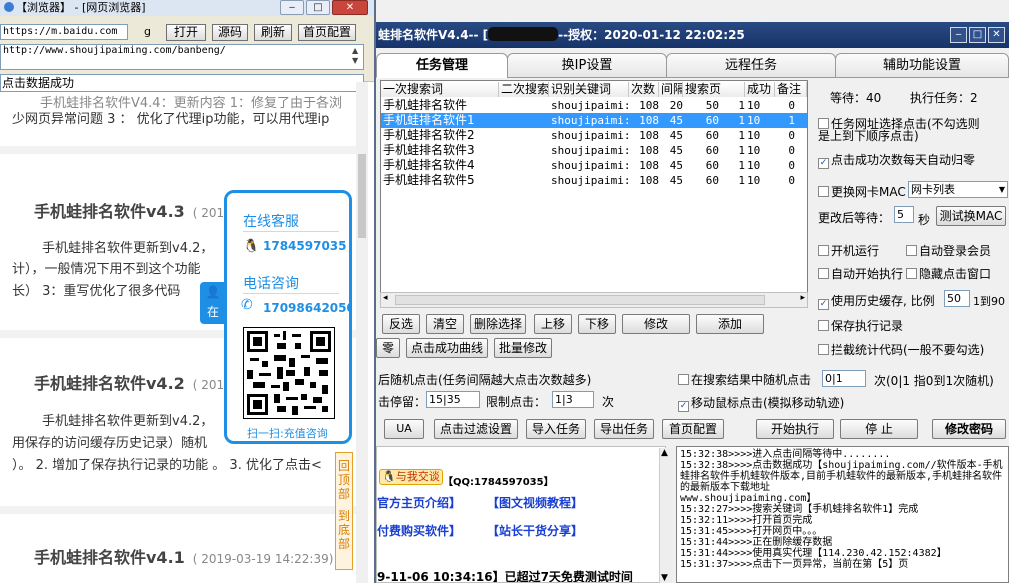  Describe the element at coordinates (292, 7) in the screenshot. I see `minimize-button: ‒` at that location.